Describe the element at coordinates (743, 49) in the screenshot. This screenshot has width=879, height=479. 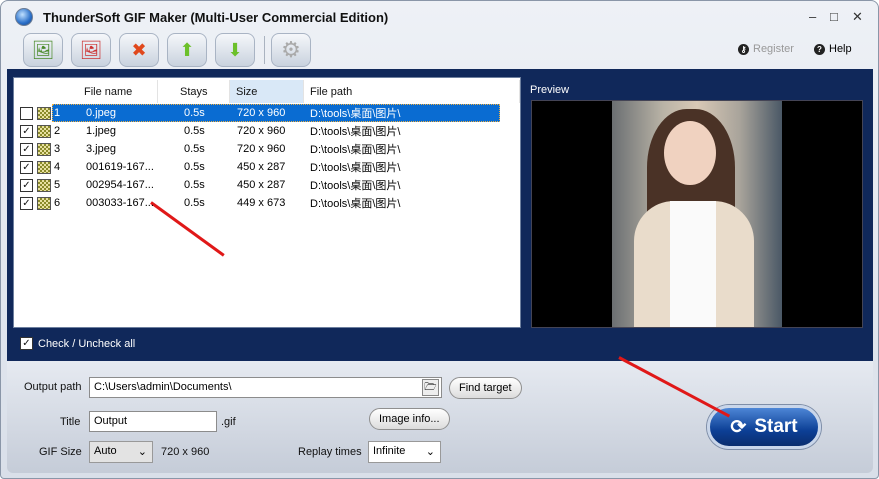
I see `key-icon: ⚷` at that location.